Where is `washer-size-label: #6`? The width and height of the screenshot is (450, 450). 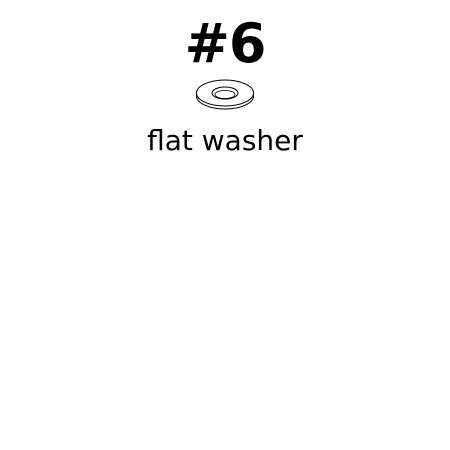 washer-size-label: #6 is located at coordinates (225, 43).